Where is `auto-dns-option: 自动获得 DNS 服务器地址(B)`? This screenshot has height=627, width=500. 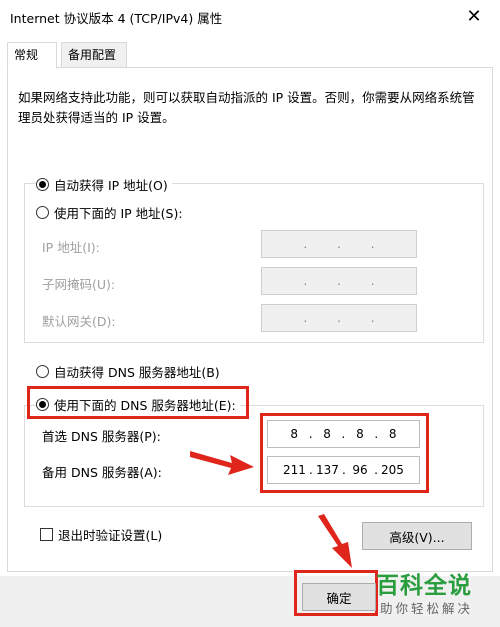 auto-dns-option: 自动获得 DNS 服务器地址(B) is located at coordinates (128, 371).